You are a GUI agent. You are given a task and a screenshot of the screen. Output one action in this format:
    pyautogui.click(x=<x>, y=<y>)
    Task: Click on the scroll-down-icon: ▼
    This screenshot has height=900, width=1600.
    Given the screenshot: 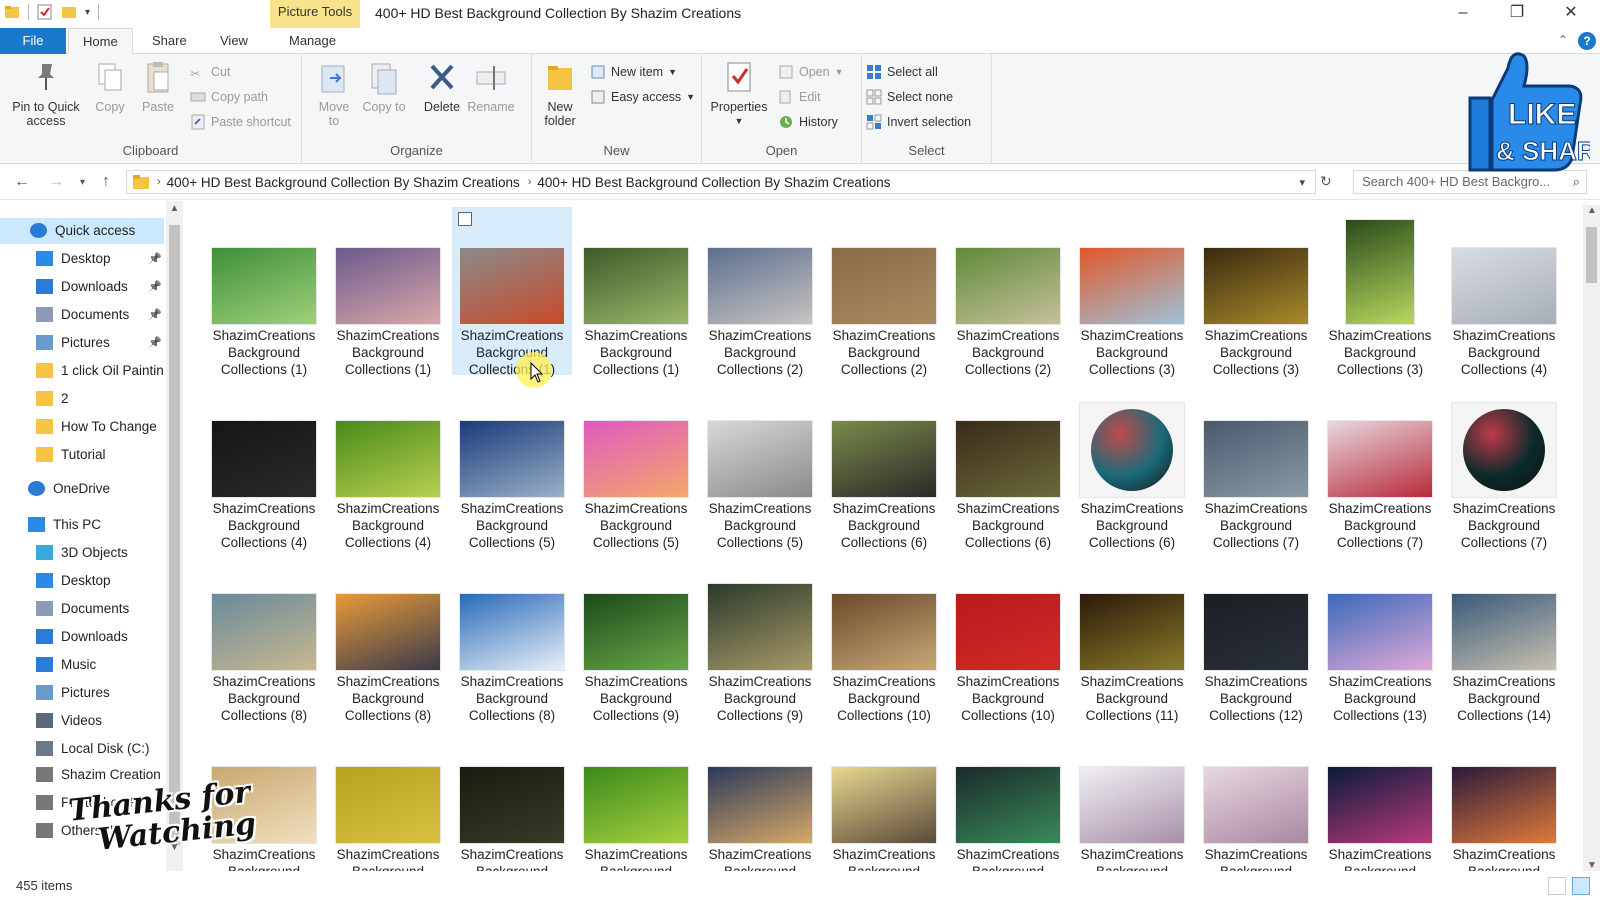 What is the action you would take?
    pyautogui.click(x=1592, y=865)
    